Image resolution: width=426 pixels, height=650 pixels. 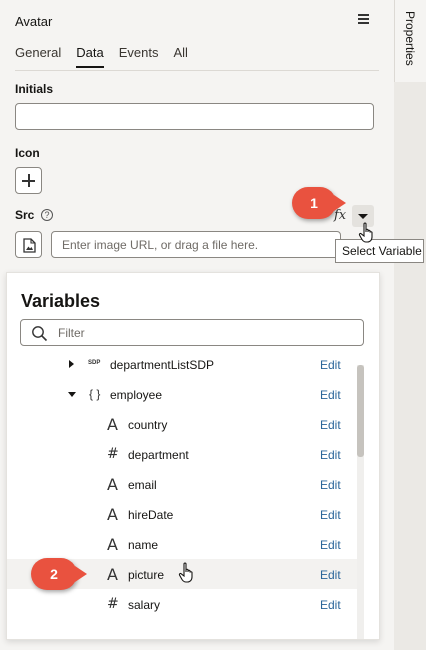 I want to click on variable-name: salary, so click(x=144, y=605).